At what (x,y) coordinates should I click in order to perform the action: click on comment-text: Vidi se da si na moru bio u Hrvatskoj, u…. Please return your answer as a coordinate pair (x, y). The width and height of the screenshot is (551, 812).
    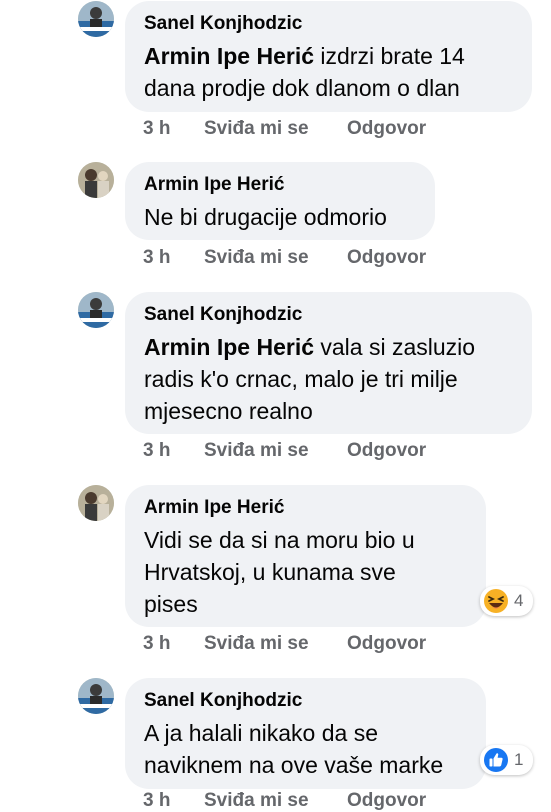
    Looking at the image, I should click on (305, 572).